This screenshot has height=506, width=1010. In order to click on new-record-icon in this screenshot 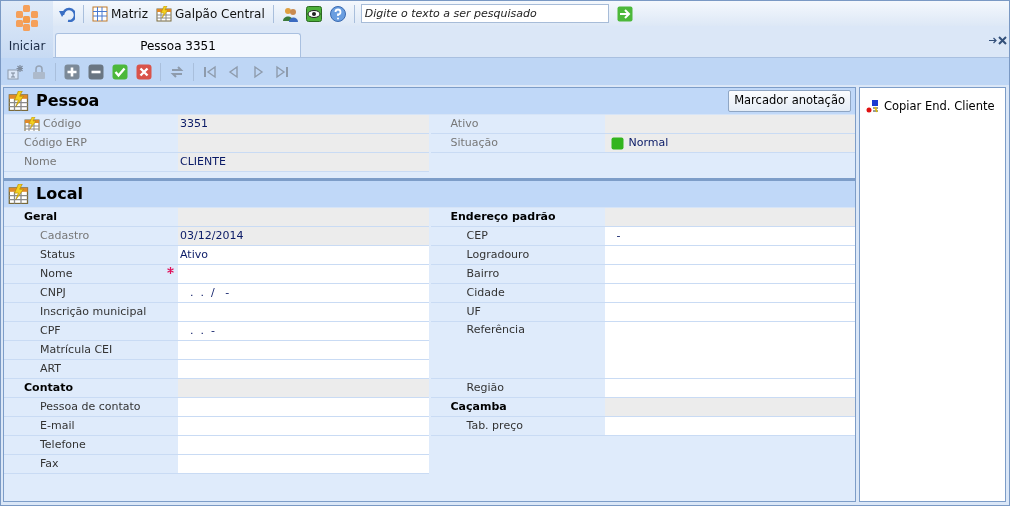, I will do `click(15, 71)`.